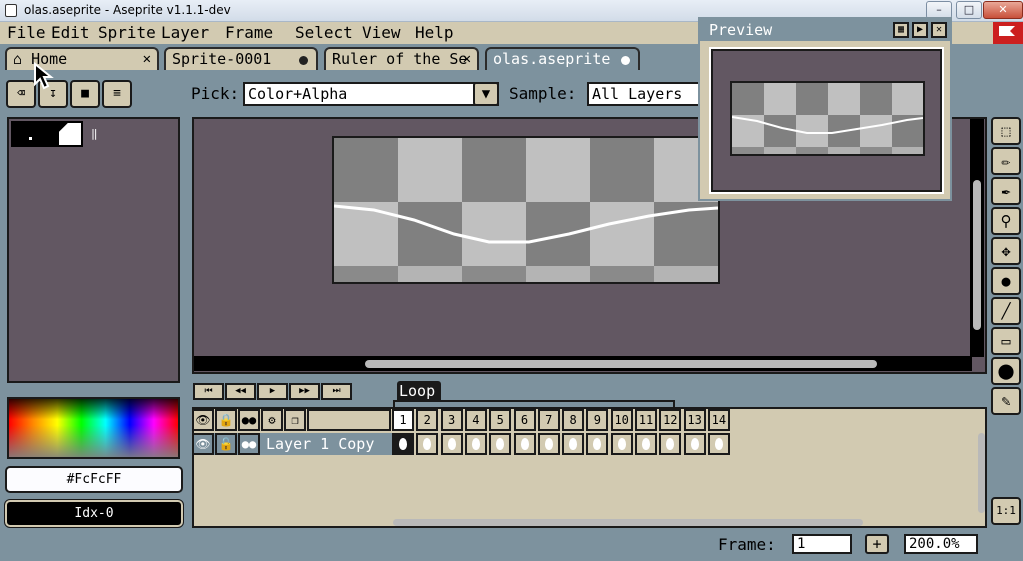  What do you see at coordinates (1006, 131) in the screenshot?
I see `rectangular-marquee-icon: ⬚` at bounding box center [1006, 131].